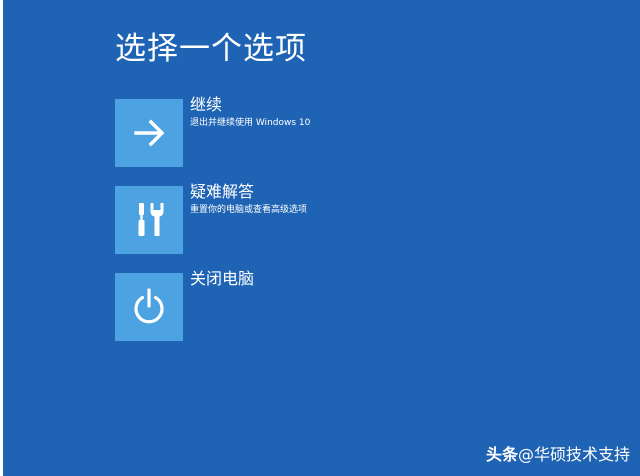 The image size is (640, 476). What do you see at coordinates (501, 454) in the screenshot?
I see `watermark-brand: 头条` at bounding box center [501, 454].